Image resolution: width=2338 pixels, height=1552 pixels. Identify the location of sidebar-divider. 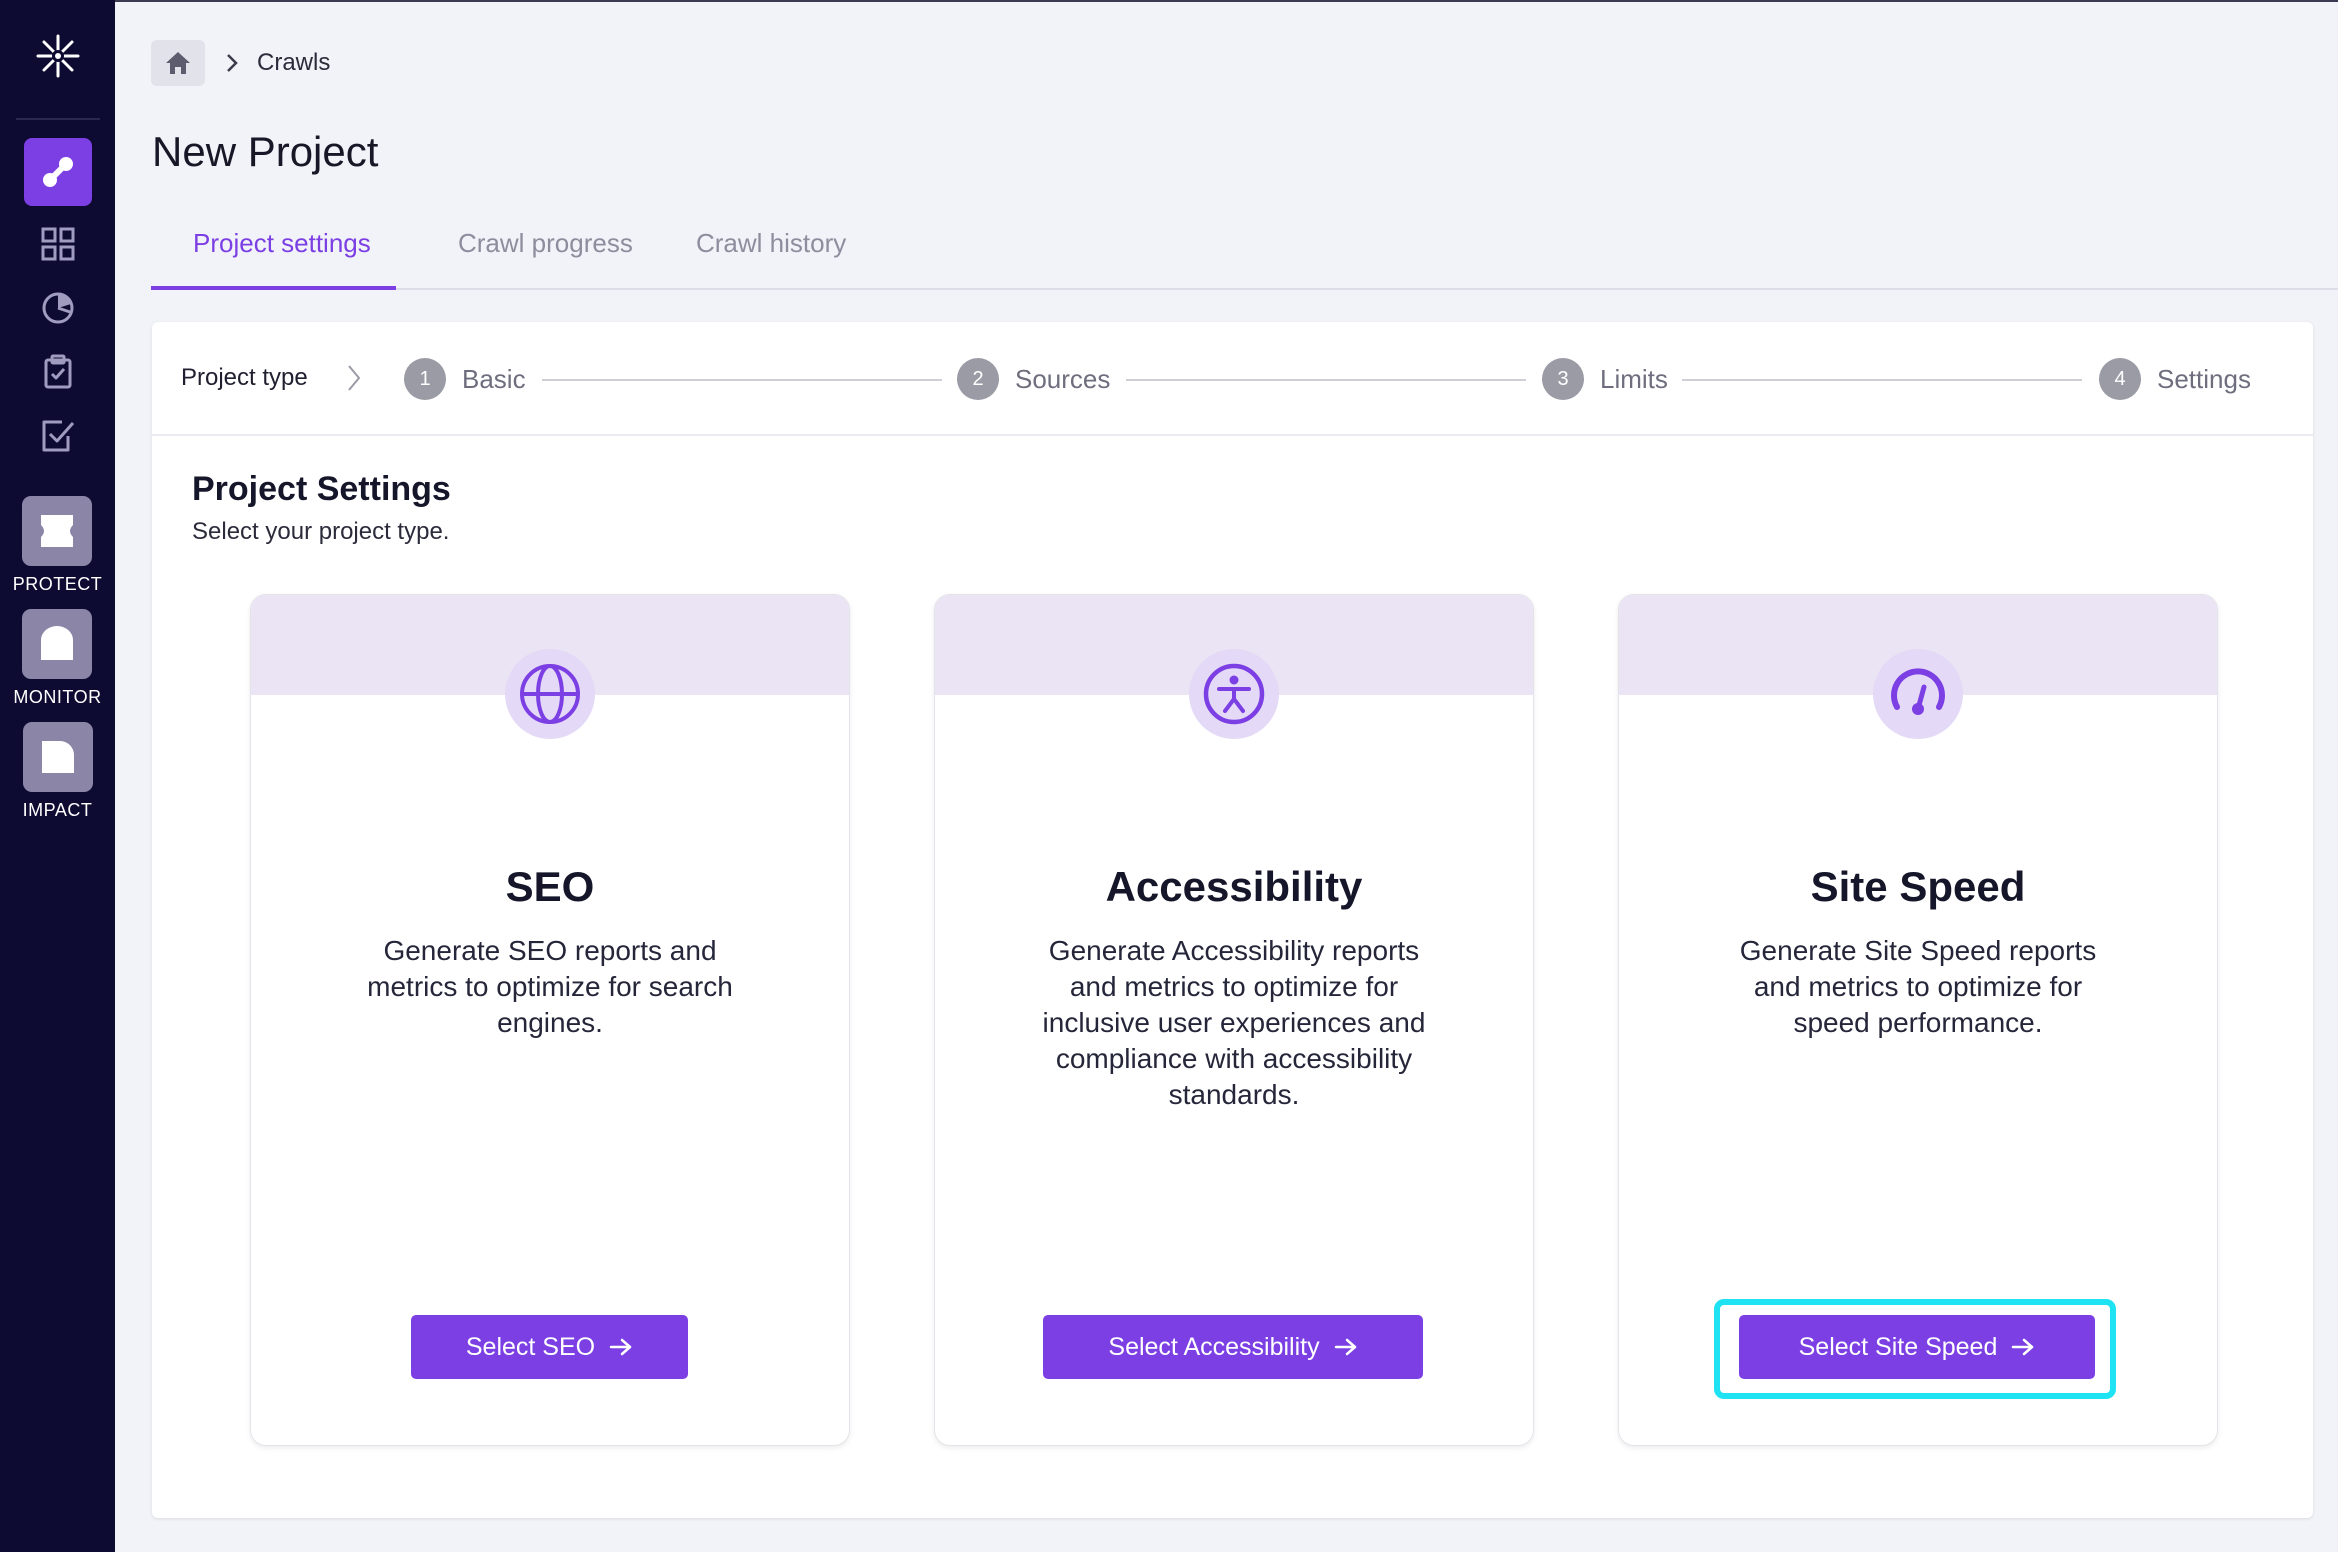
(57, 119).